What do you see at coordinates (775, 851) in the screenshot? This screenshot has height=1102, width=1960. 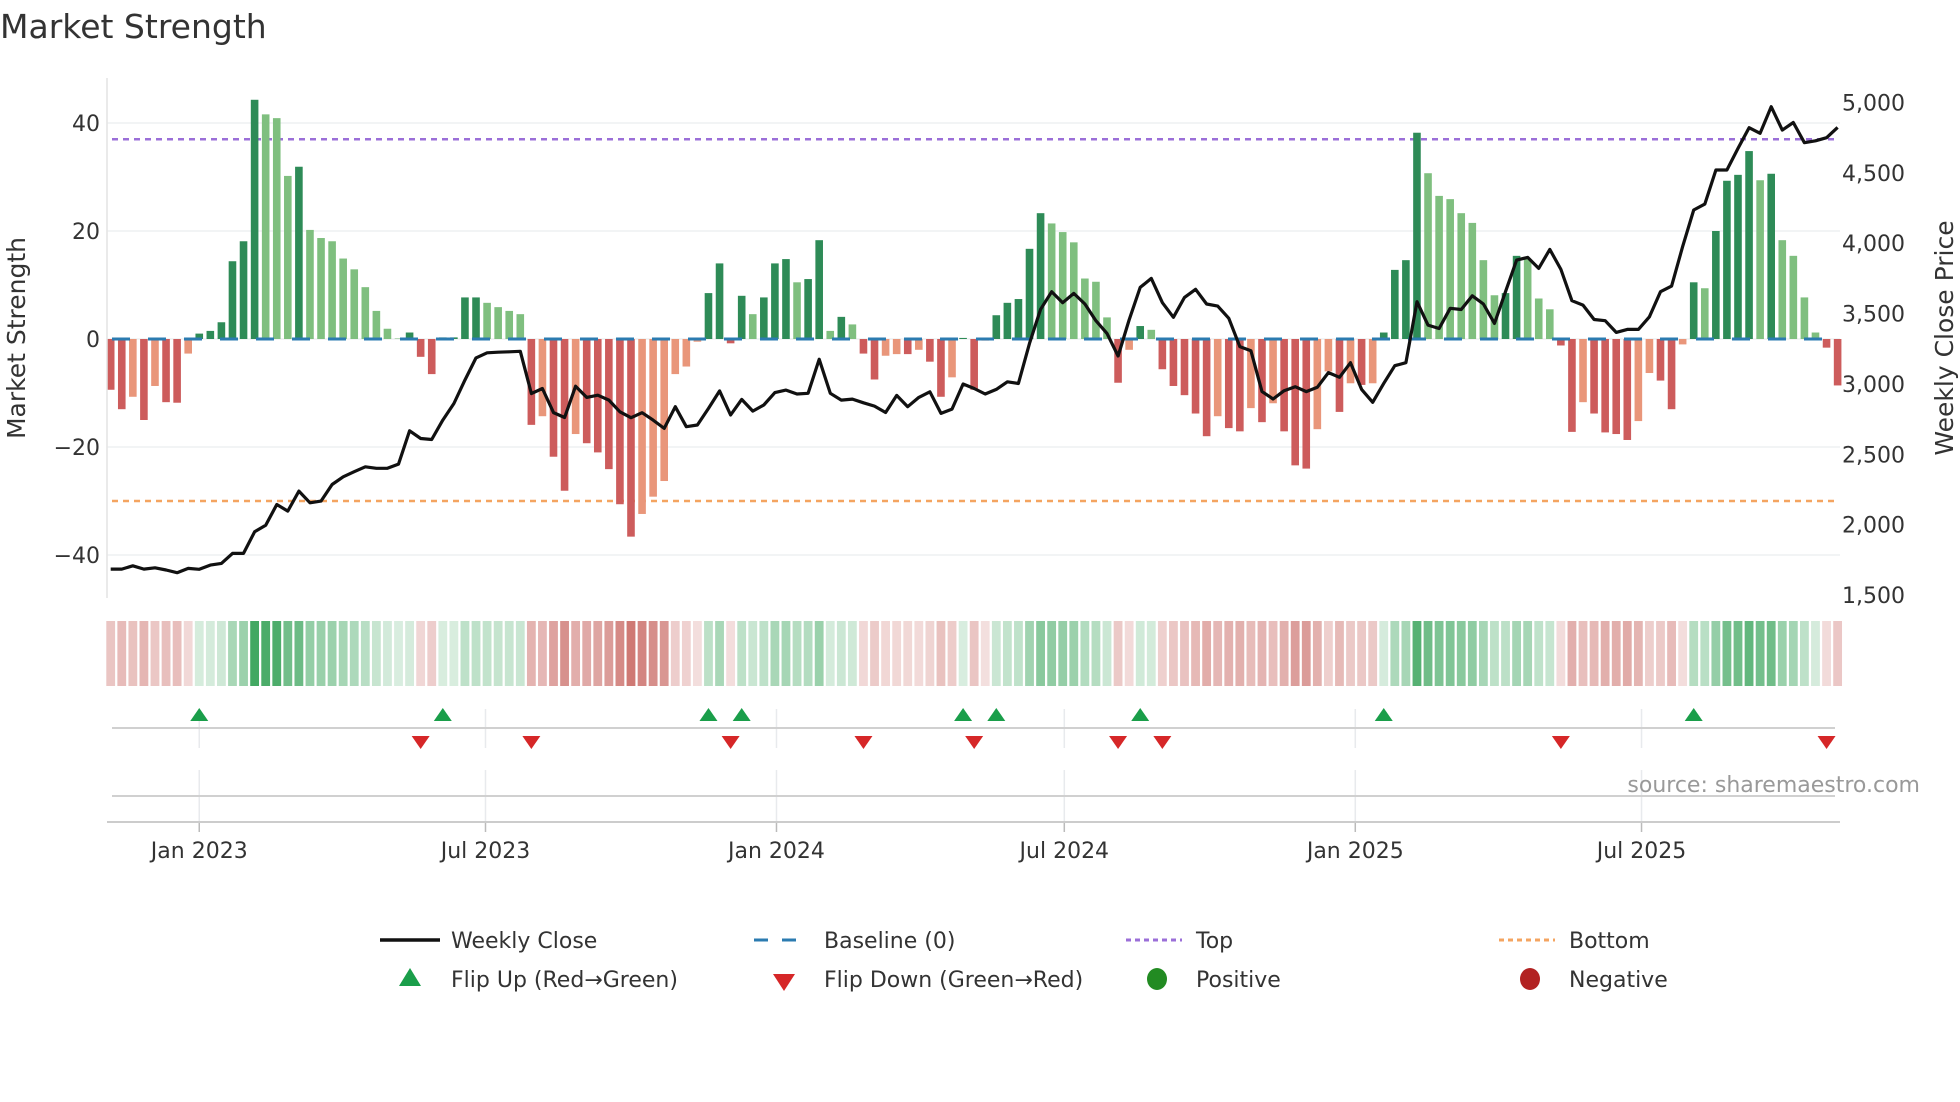 I see `x-tick-label: Jan 2024` at bounding box center [775, 851].